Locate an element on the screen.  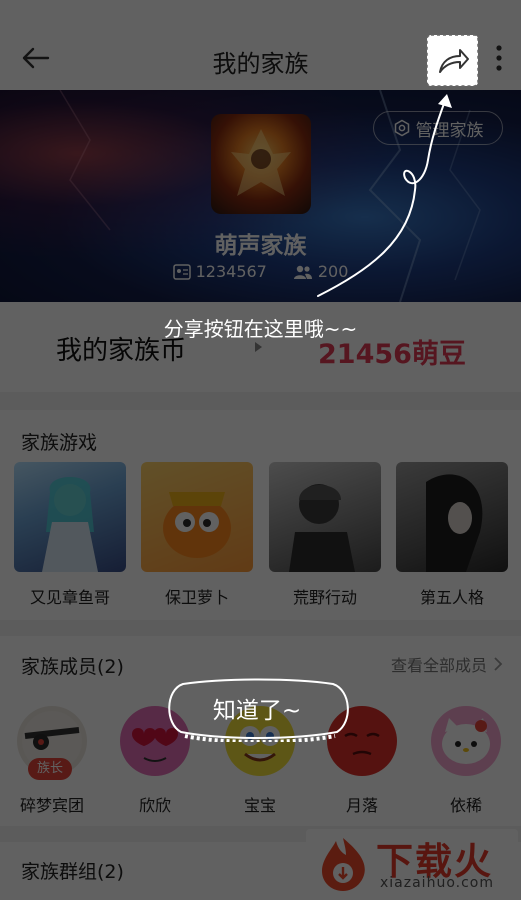
member-item: 族长 碎梦宾团 is located at coordinates (52, 761).